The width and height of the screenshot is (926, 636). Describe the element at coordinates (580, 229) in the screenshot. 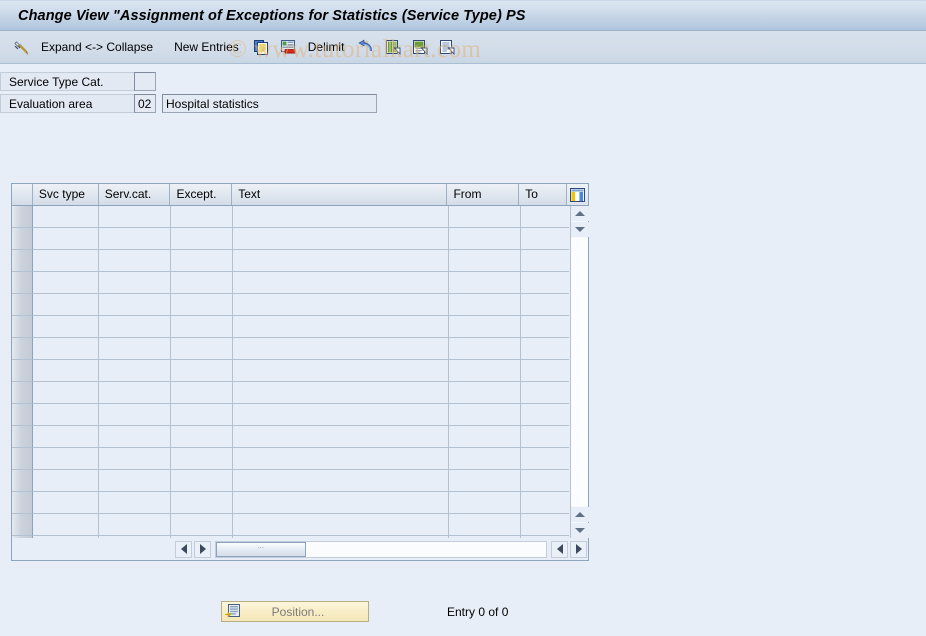

I see `scroll-page-up-button` at that location.